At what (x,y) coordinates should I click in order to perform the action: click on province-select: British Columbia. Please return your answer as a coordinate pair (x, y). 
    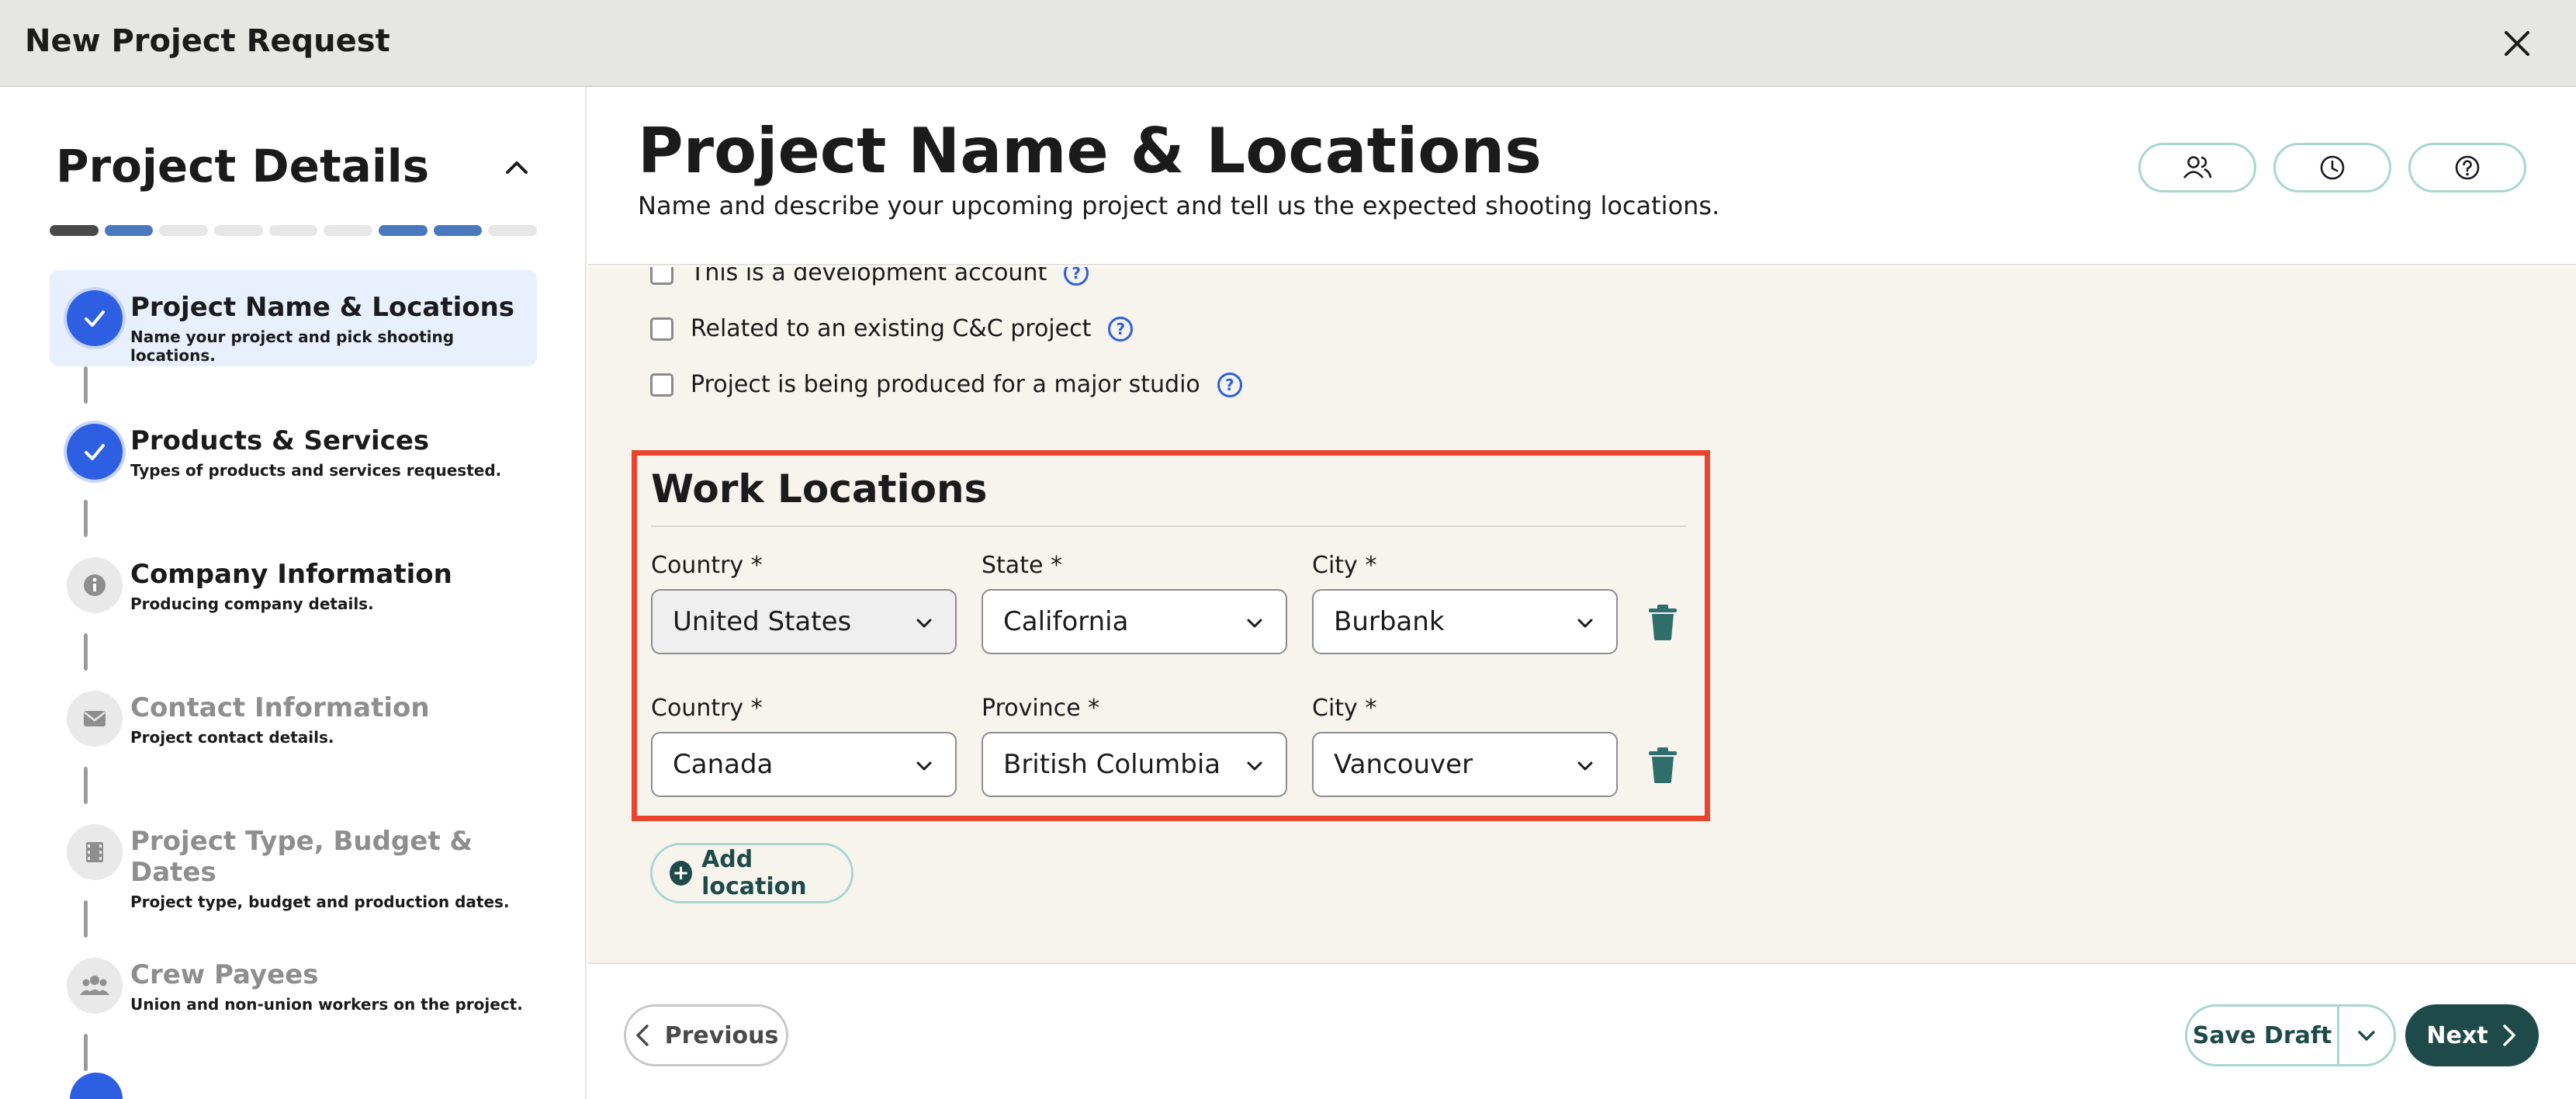
    Looking at the image, I should click on (1134, 764).